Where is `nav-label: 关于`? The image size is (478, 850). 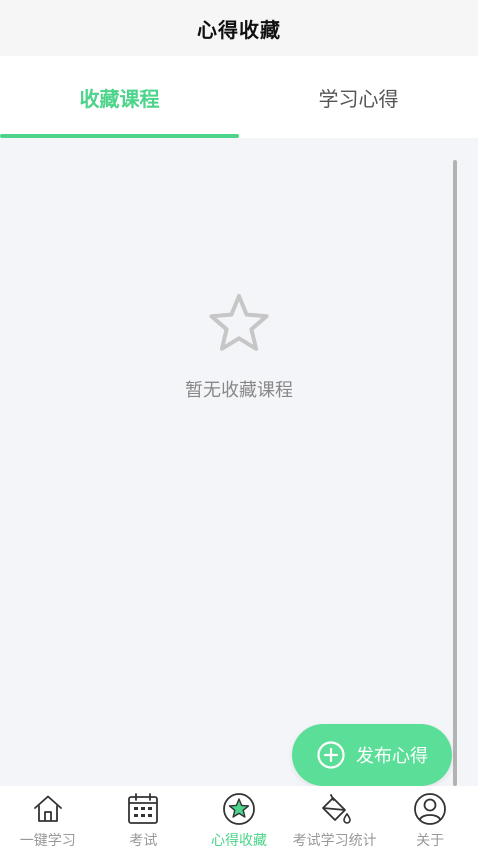 nav-label: 关于 is located at coordinates (430, 841).